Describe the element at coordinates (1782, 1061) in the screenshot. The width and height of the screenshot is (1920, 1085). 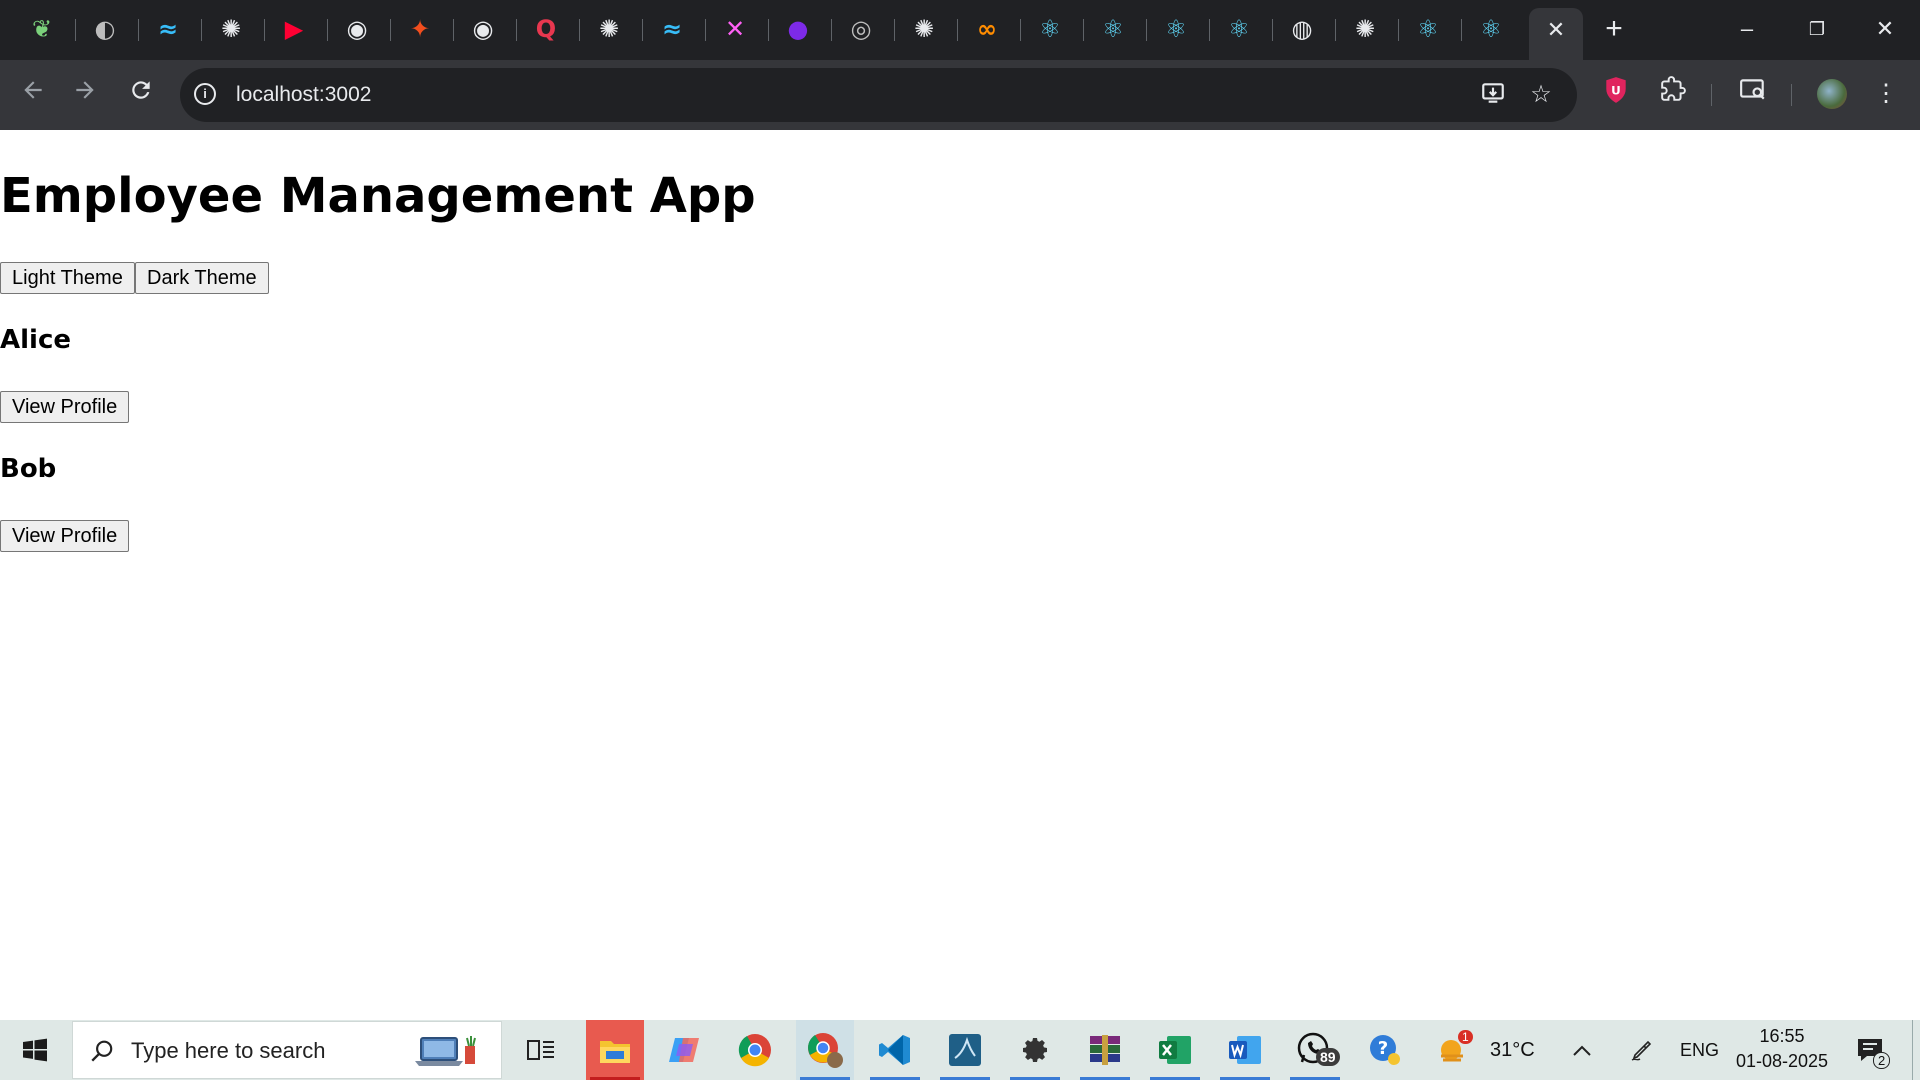
I see `clock-date: 01-08-2025` at that location.